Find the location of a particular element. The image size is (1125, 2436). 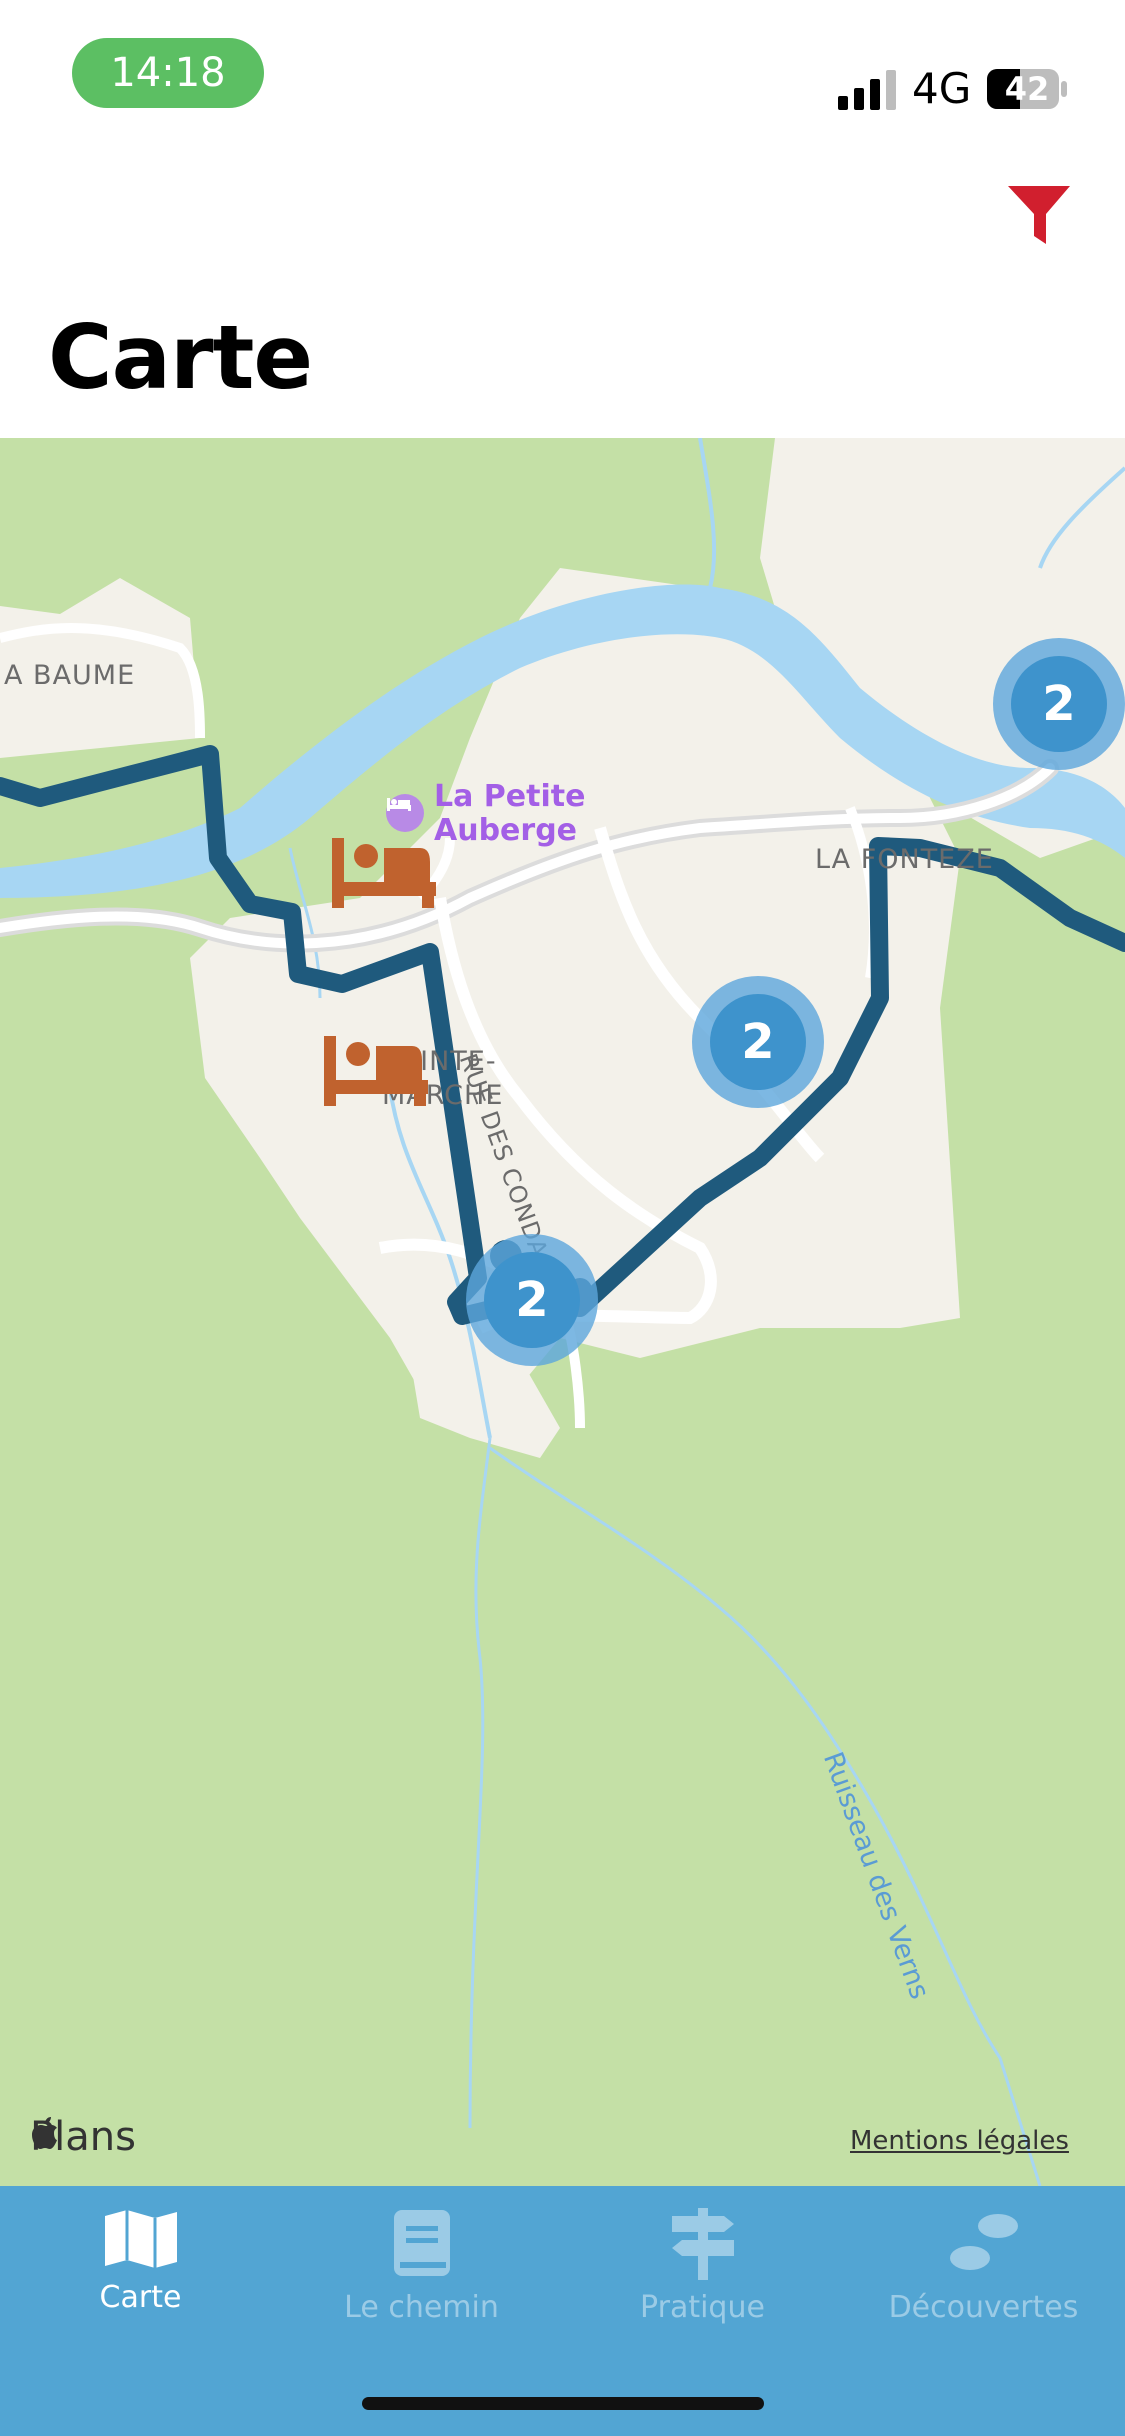

footprints-icon is located at coordinates (983, 2242).